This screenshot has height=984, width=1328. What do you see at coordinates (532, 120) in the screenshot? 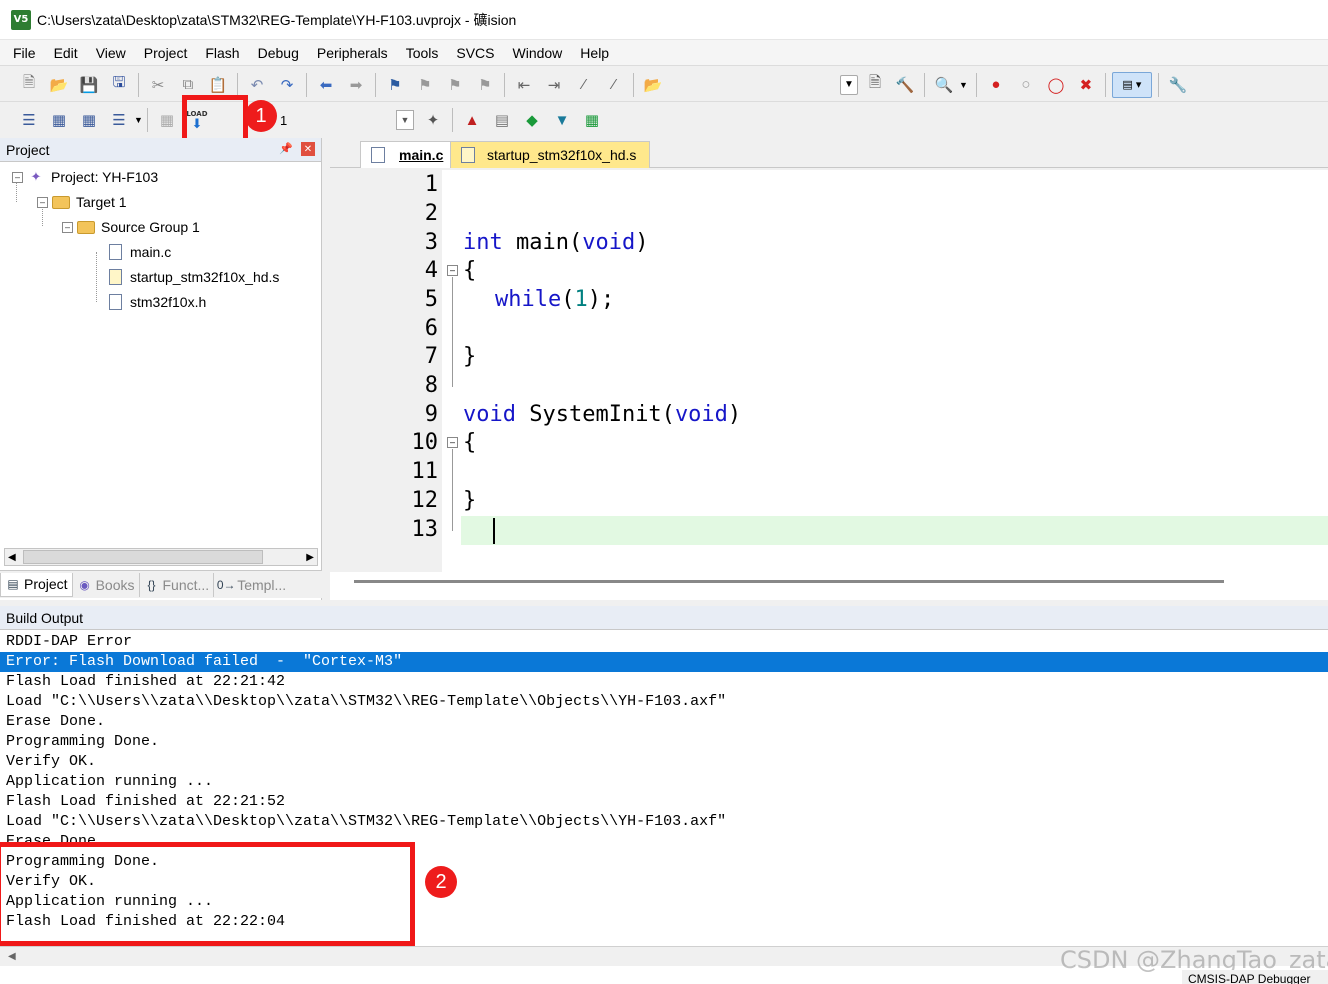
I see `pack-installer-icon: ◆` at bounding box center [532, 120].